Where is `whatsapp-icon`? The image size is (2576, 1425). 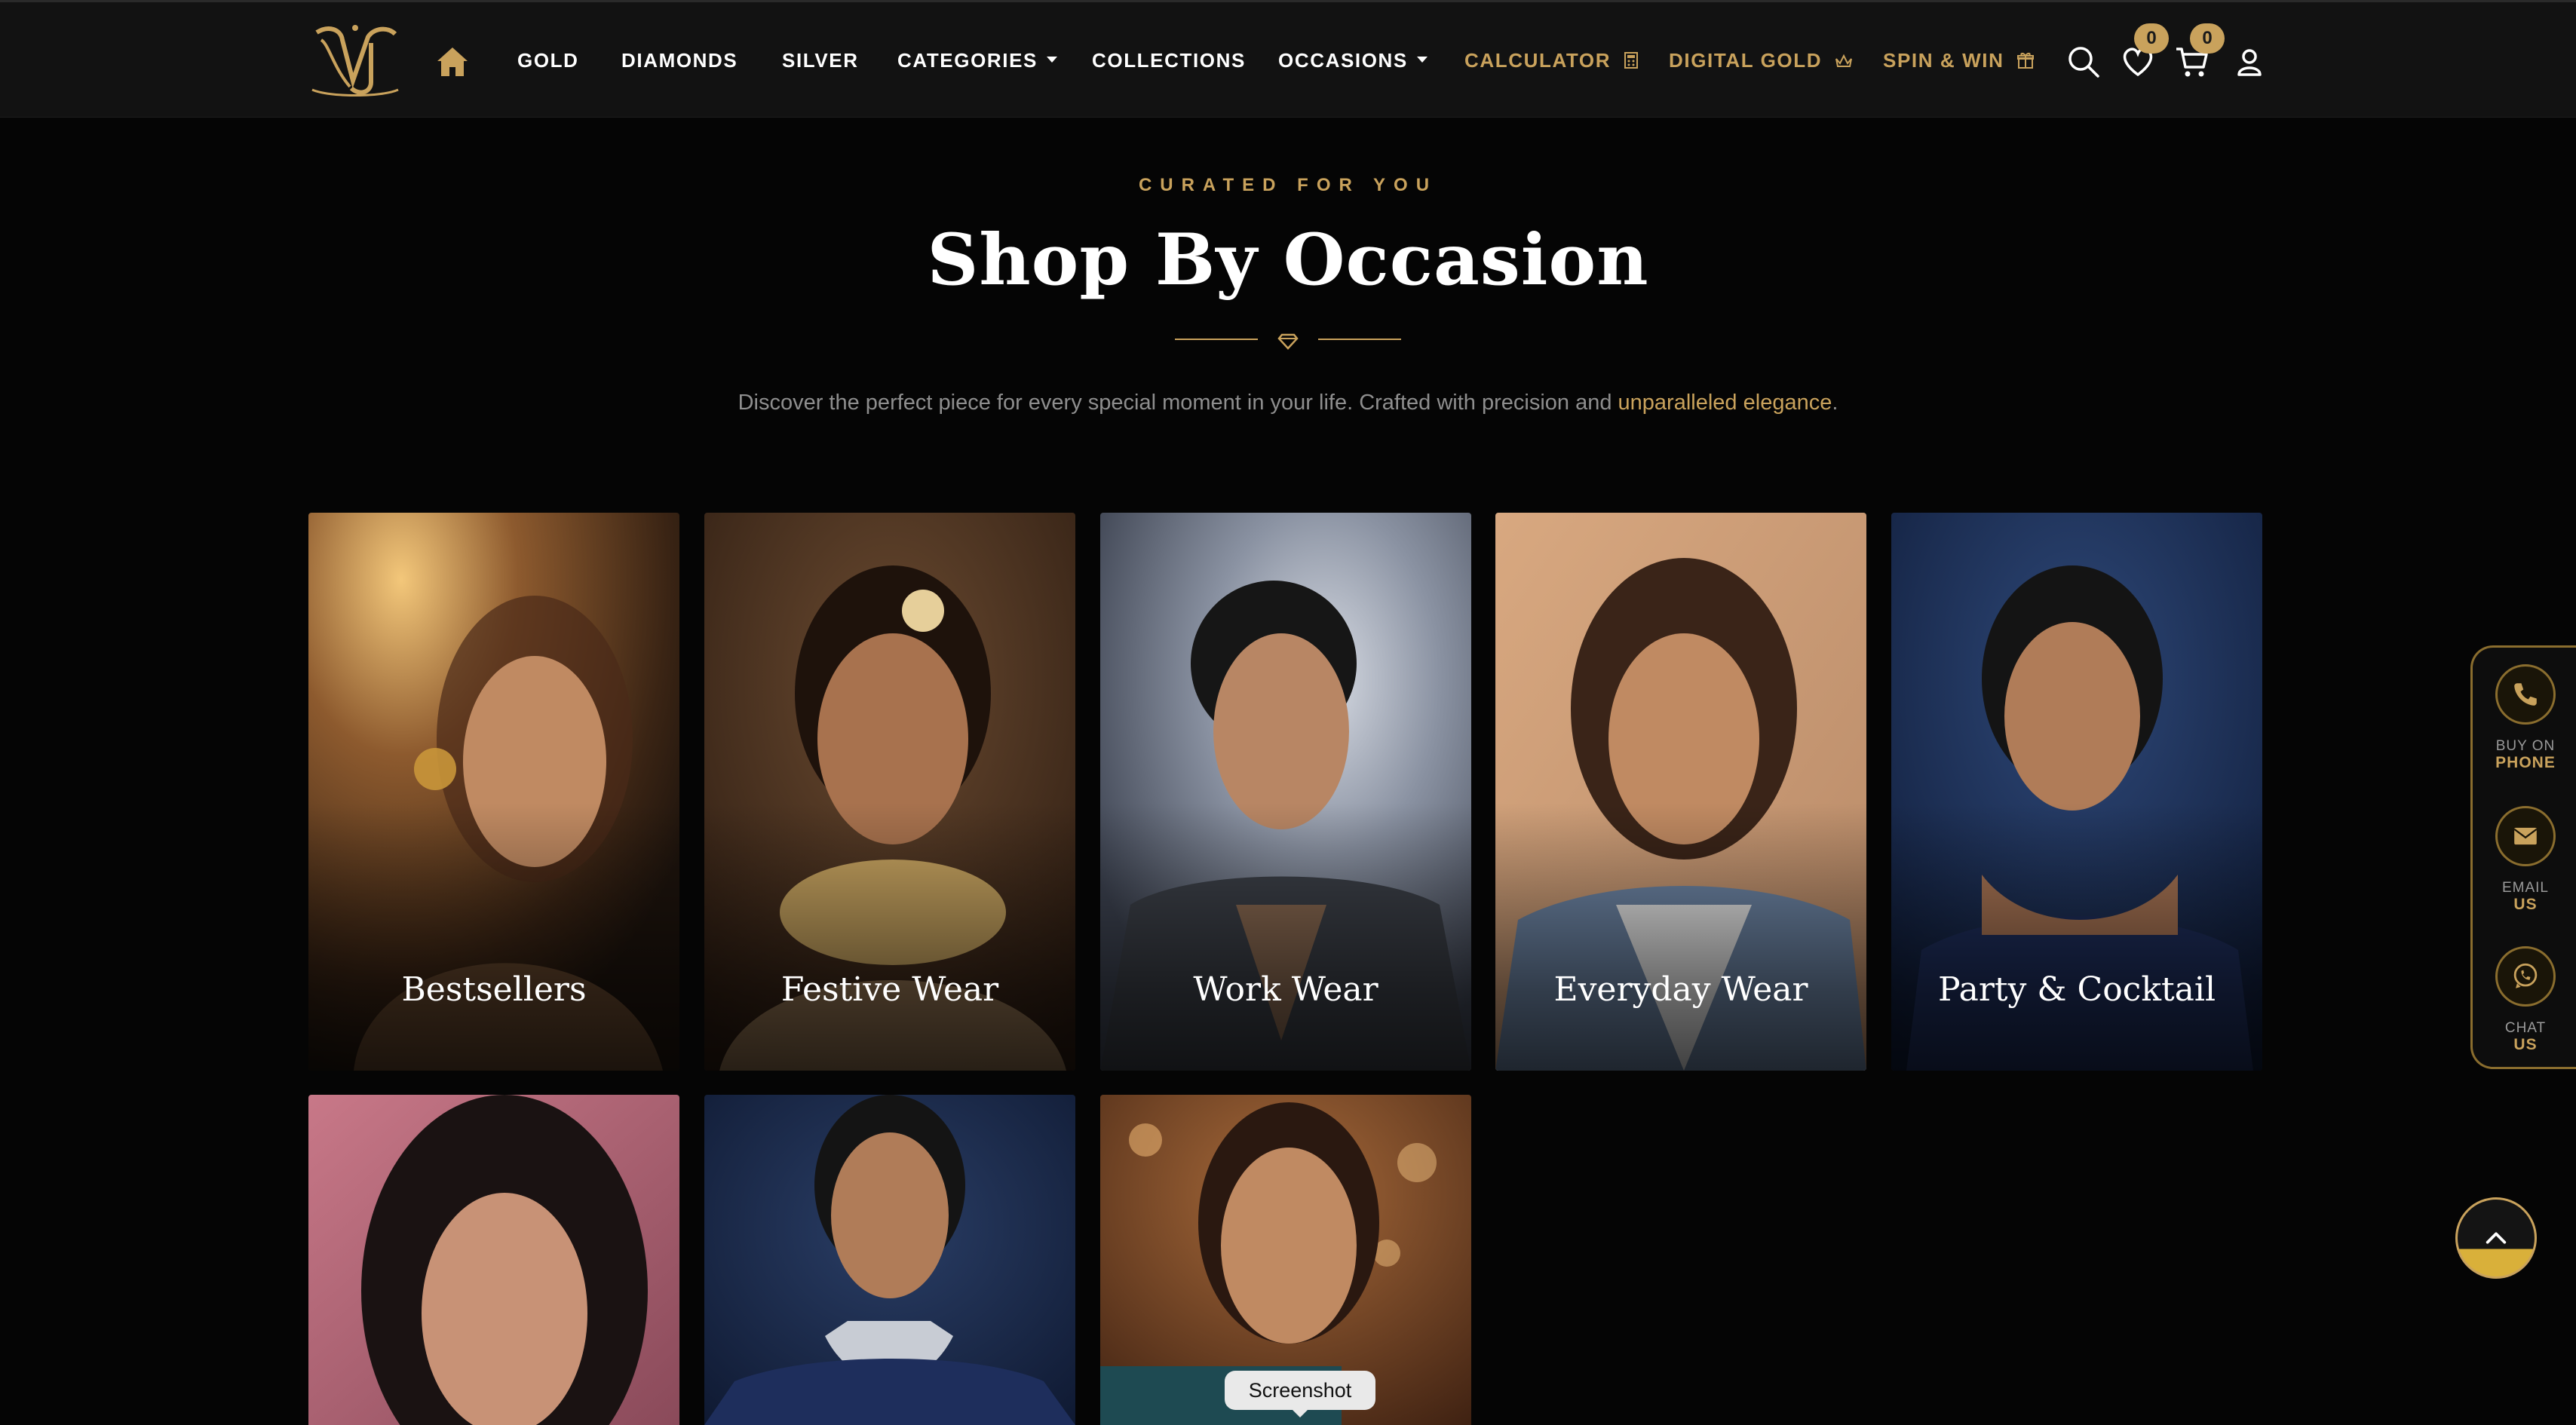
whatsapp-icon is located at coordinates (2525, 975).